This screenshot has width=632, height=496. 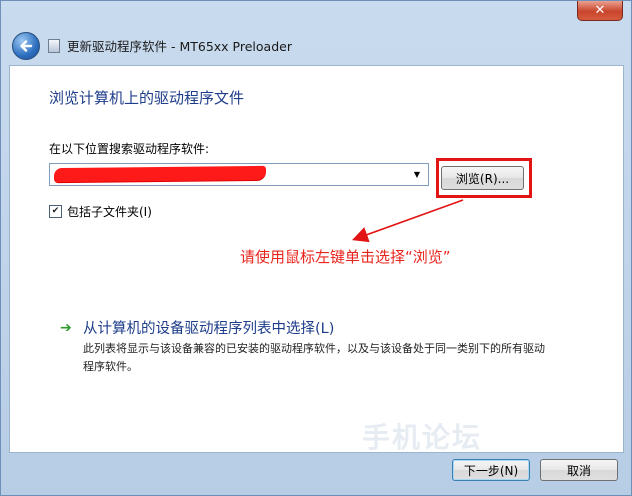 What do you see at coordinates (422, 437) in the screenshot?
I see `watermark-logo: 手机论坛` at bounding box center [422, 437].